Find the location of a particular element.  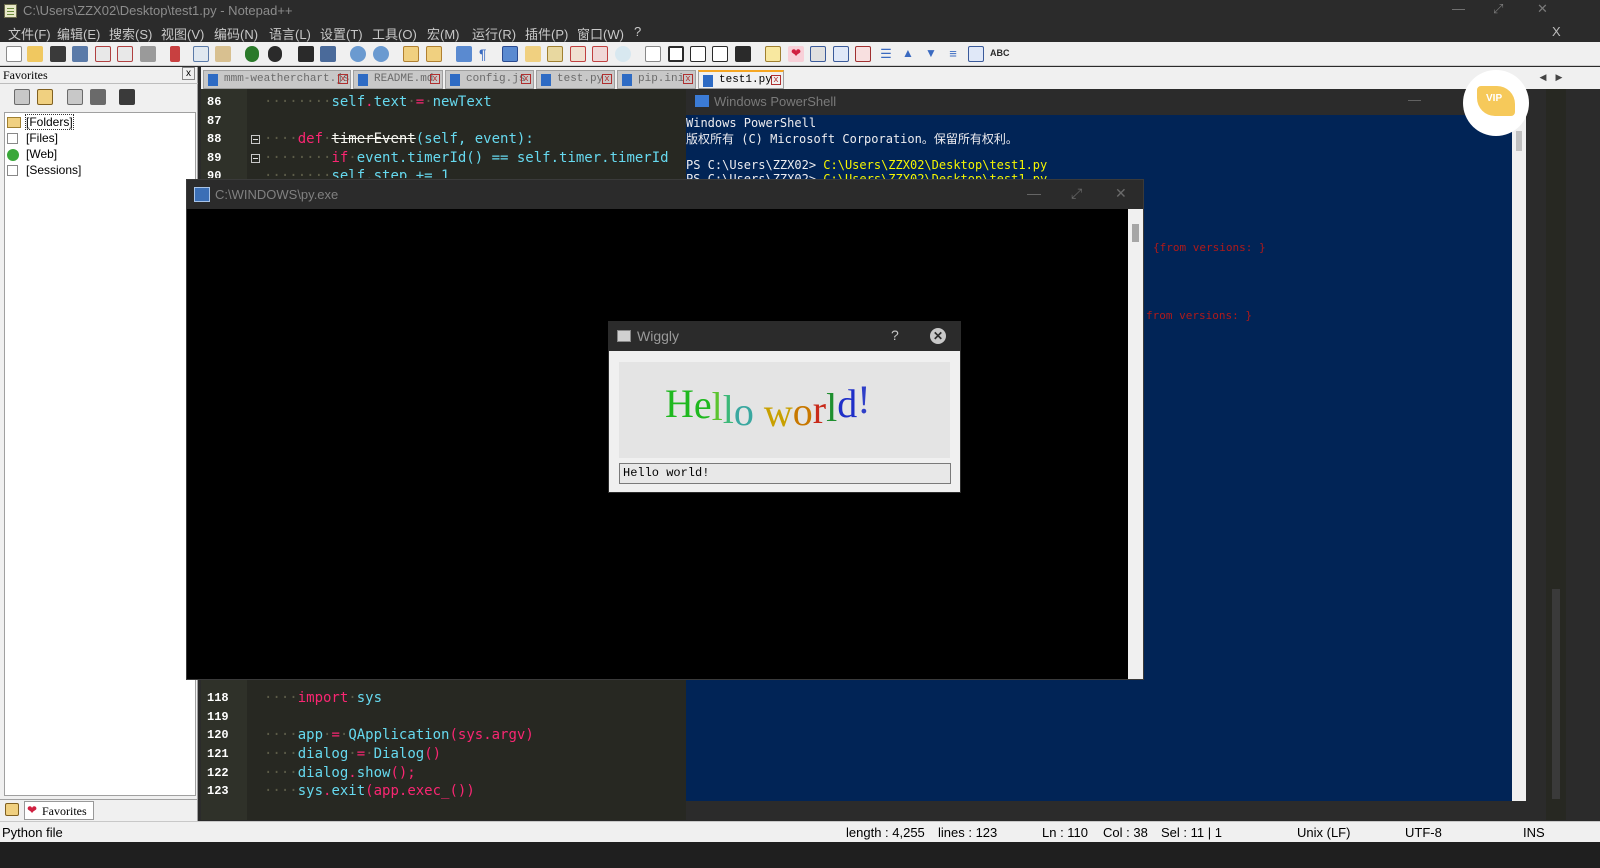

tab-mmm-weatherchart: mmm-weatherchart.js x is located at coordinates (277, 79).